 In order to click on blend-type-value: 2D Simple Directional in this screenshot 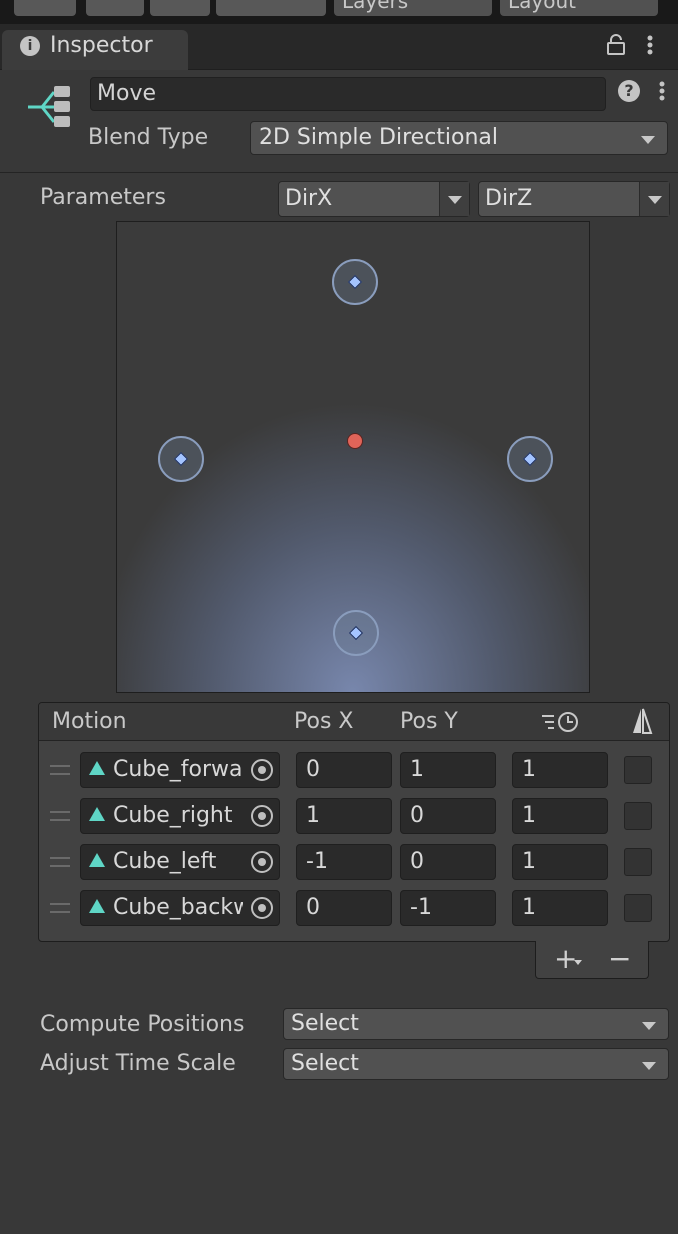, I will do `click(379, 137)`.